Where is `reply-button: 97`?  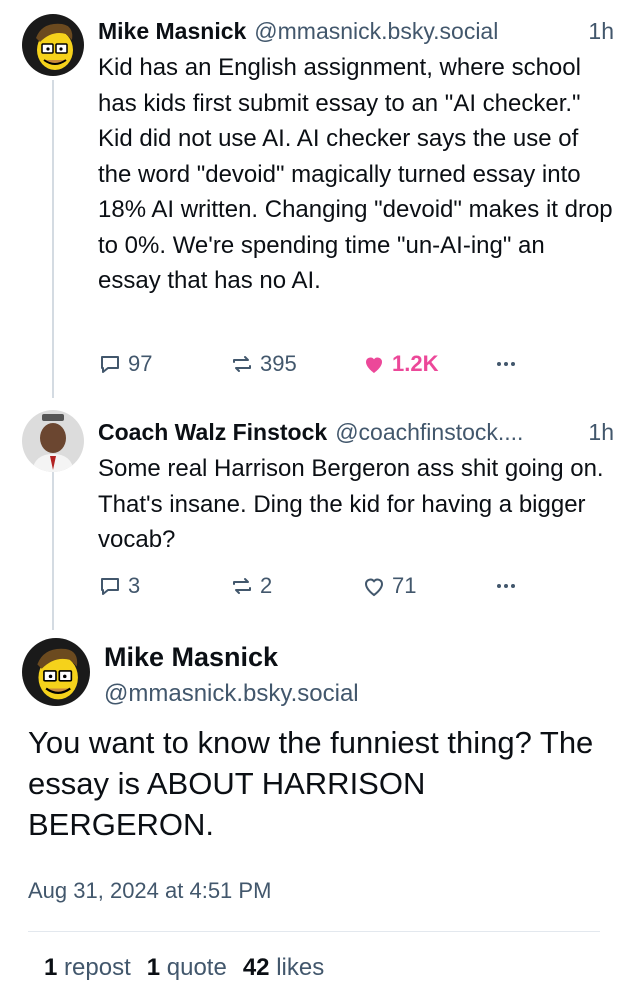
reply-button: 97 is located at coordinates (125, 364).